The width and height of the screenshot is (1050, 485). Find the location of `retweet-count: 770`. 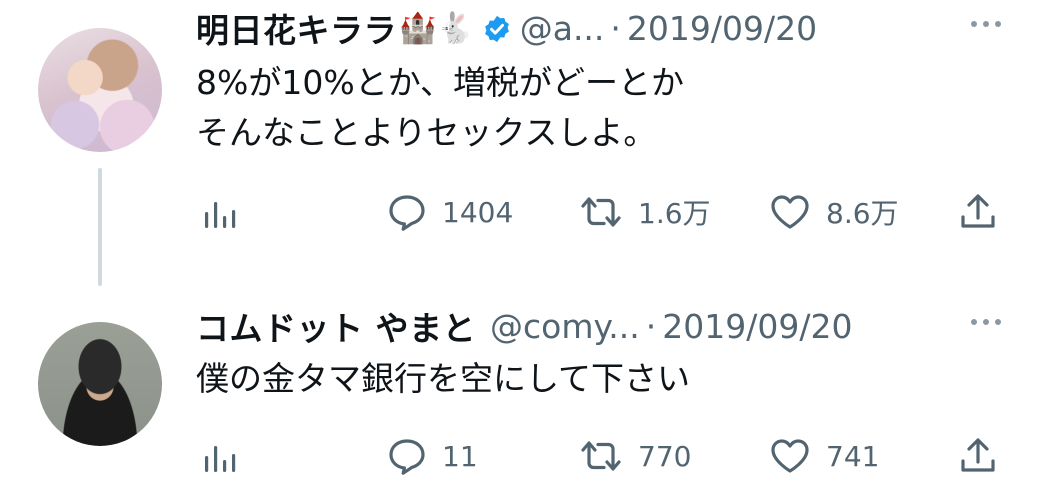

retweet-count: 770 is located at coordinates (665, 456).